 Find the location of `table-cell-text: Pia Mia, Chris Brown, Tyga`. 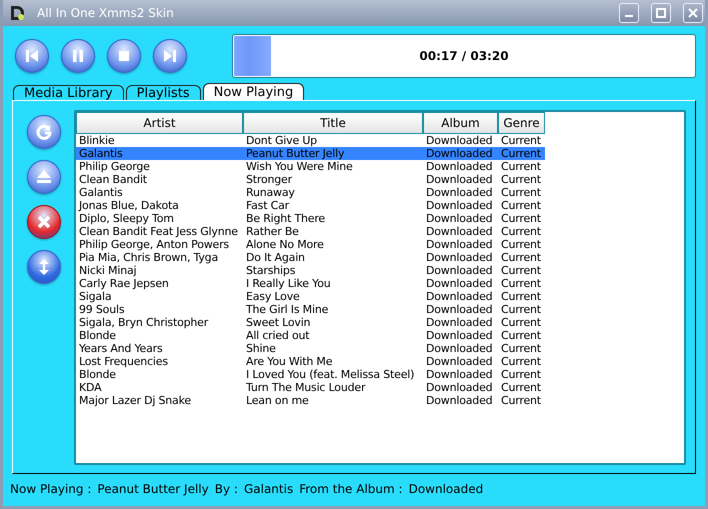

table-cell-text: Pia Mia, Chris Brown, Tyga is located at coordinates (148, 257).